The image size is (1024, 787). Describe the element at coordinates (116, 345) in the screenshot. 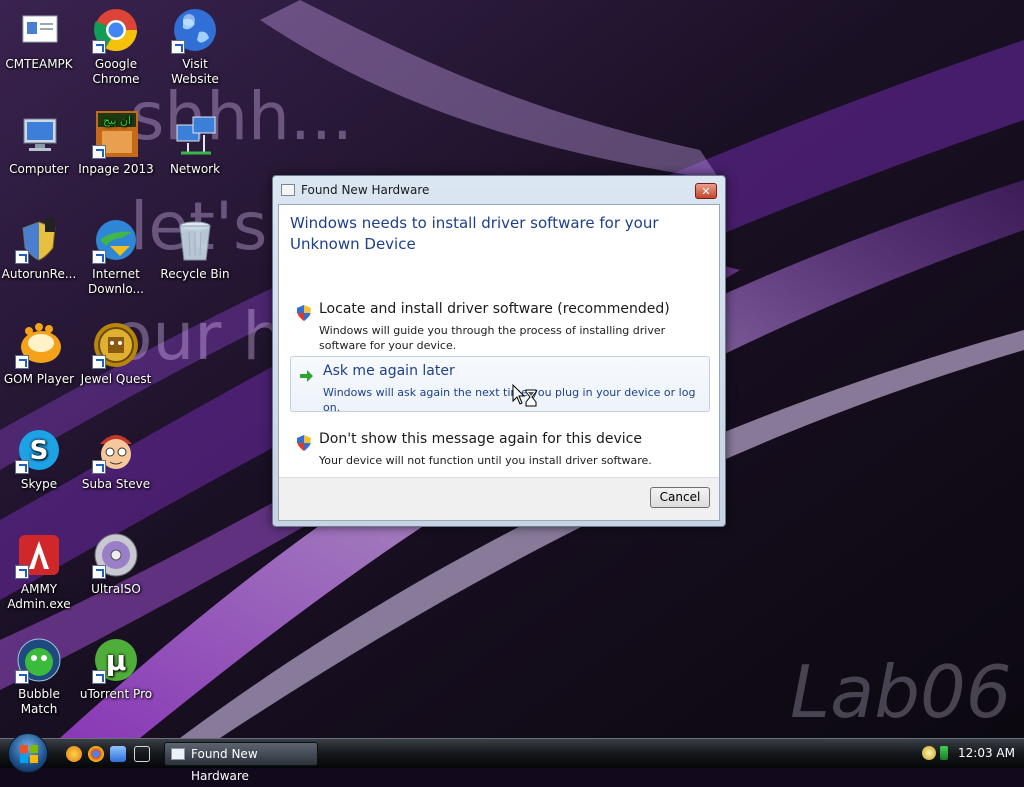

I see `jewel-quest-icon` at that location.